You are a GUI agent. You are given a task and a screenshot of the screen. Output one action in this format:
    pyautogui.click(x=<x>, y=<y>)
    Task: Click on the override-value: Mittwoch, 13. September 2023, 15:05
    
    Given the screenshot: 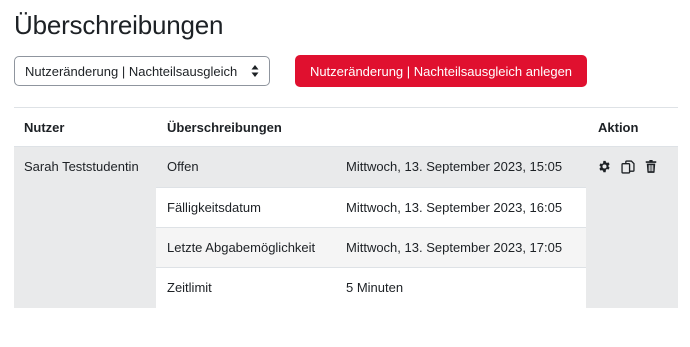 What is the action you would take?
    pyautogui.click(x=454, y=166)
    